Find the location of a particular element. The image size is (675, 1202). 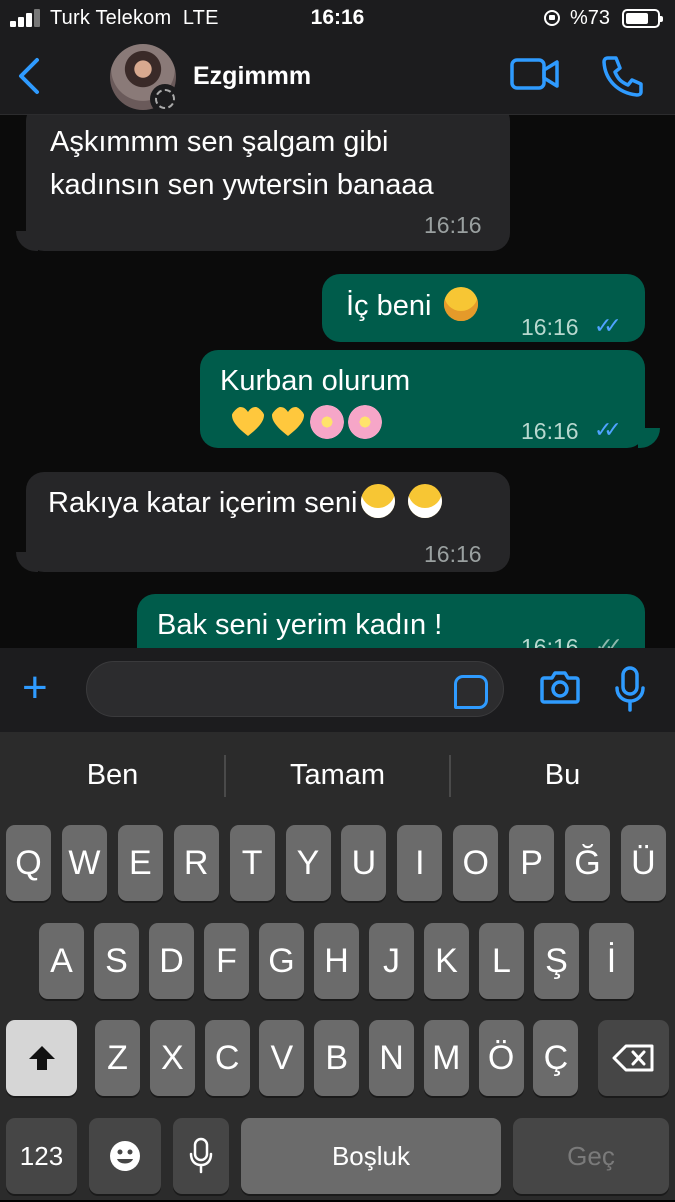

key-row3-0: Z is located at coordinates (117, 1058).